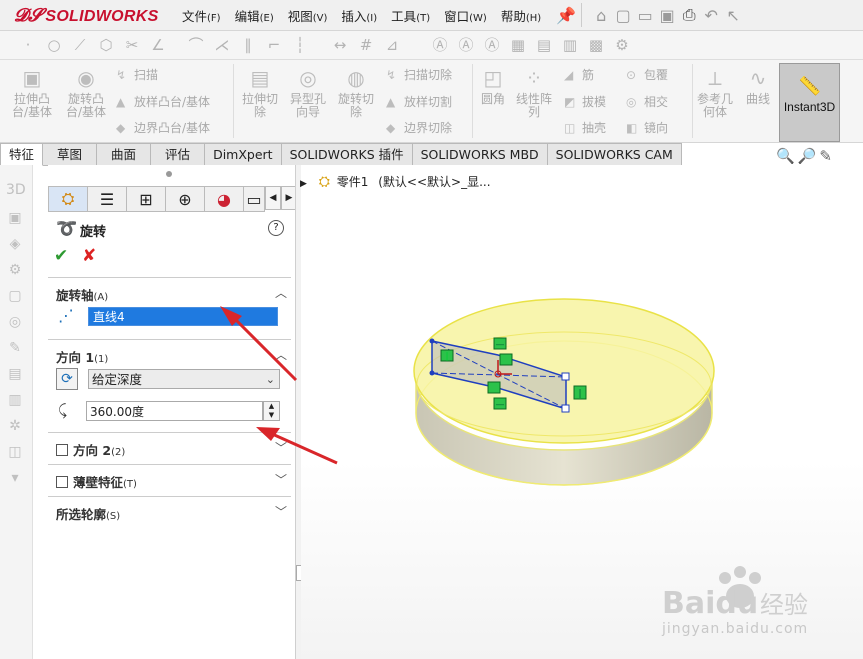 This screenshot has width=863, height=659. What do you see at coordinates (735, 629) in the screenshot?
I see `watermark-url: jingyan.baidu.com` at bounding box center [735, 629].